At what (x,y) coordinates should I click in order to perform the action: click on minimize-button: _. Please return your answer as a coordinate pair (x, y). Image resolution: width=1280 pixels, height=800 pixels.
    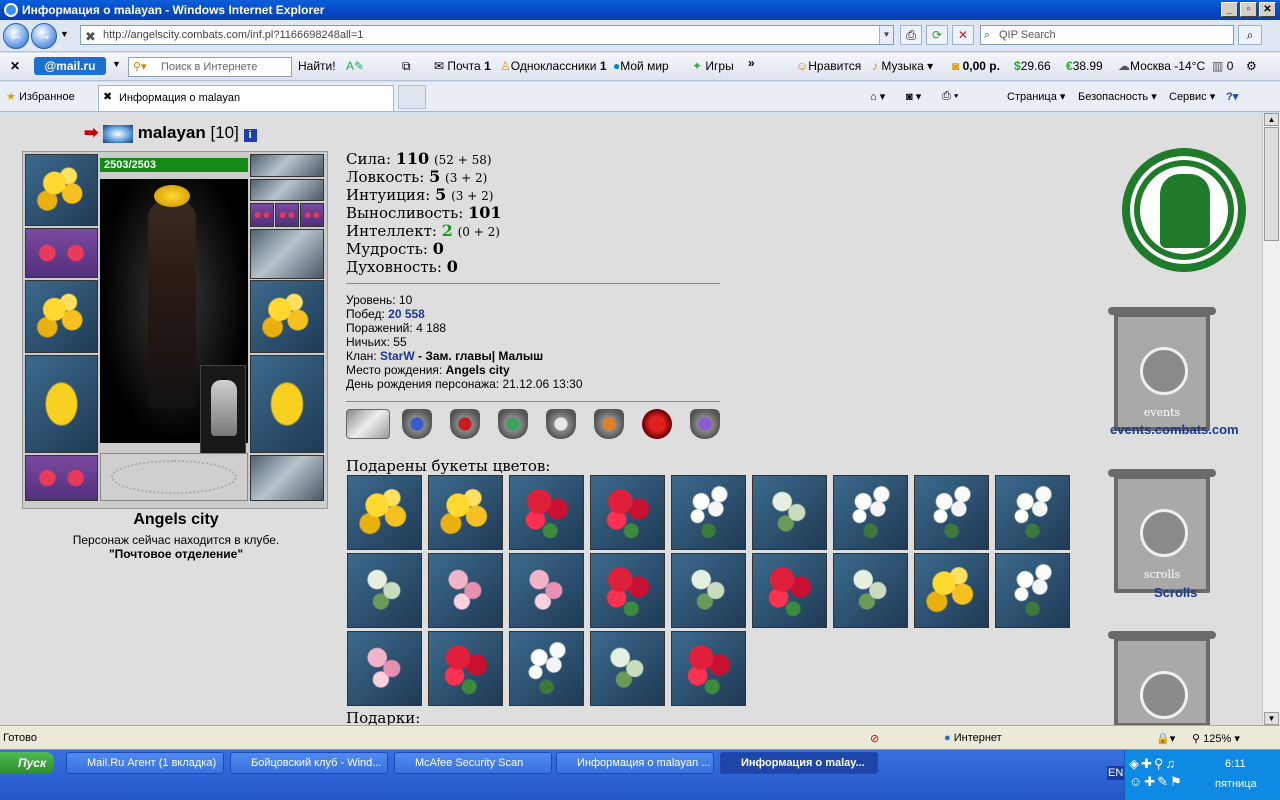
    Looking at the image, I should click on (1229, 9).